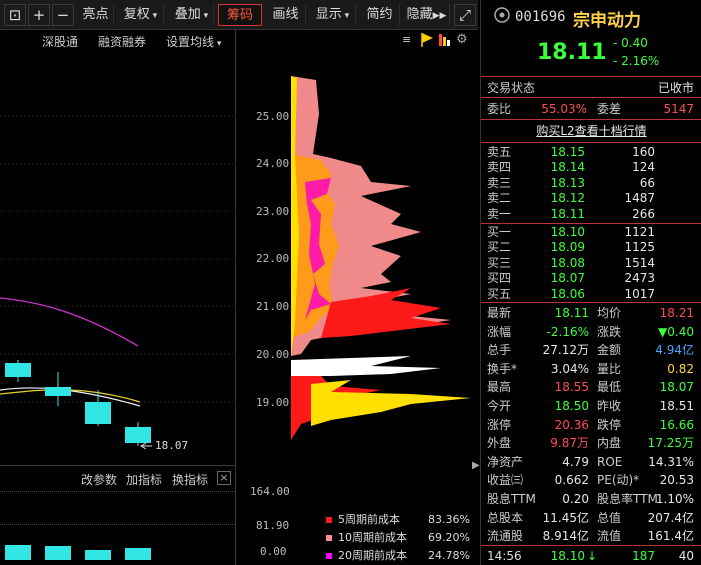 This screenshot has height=565, width=701. What do you see at coordinates (499, 406) in the screenshot?
I see `stat-label: 今开` at bounding box center [499, 406].